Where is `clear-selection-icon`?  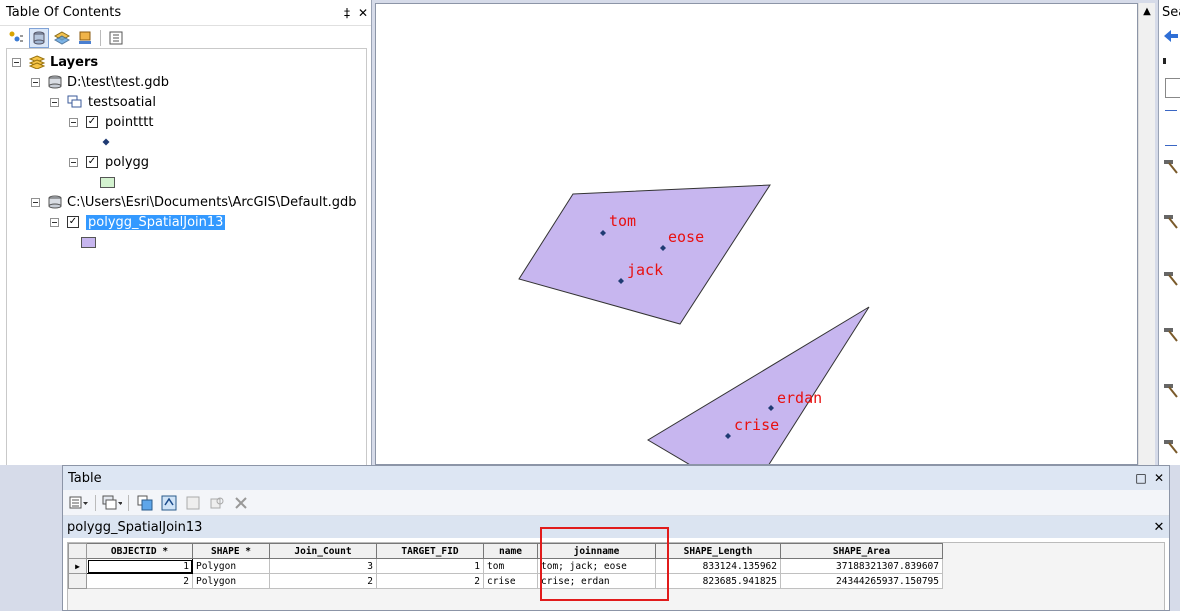
clear-selection-icon is located at coordinates (193, 503).